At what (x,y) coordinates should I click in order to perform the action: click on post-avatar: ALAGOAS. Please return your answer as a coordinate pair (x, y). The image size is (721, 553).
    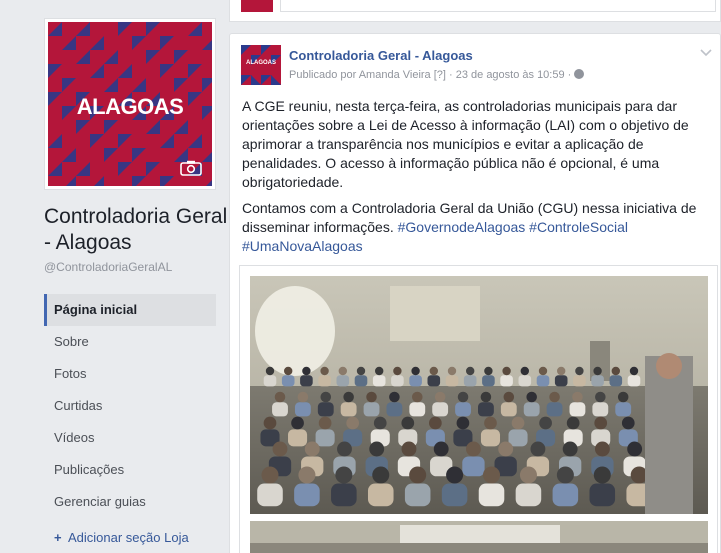
    Looking at the image, I should click on (261, 65).